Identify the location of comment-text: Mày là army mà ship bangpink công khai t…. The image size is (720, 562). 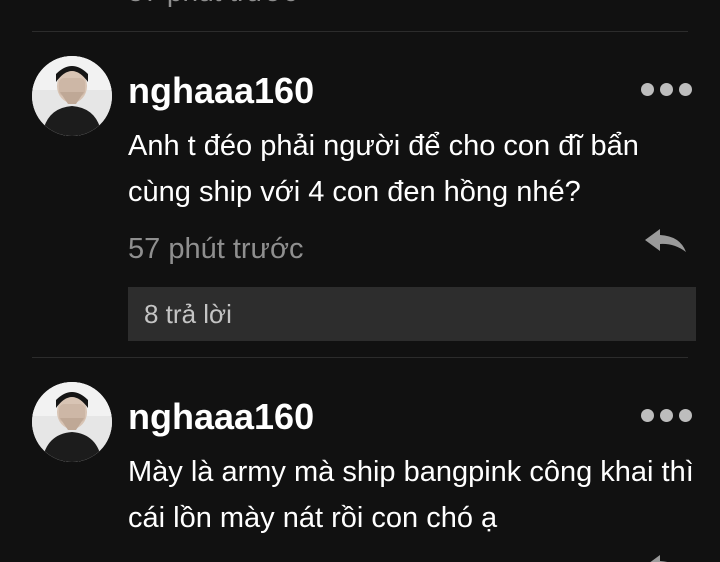
(411, 495).